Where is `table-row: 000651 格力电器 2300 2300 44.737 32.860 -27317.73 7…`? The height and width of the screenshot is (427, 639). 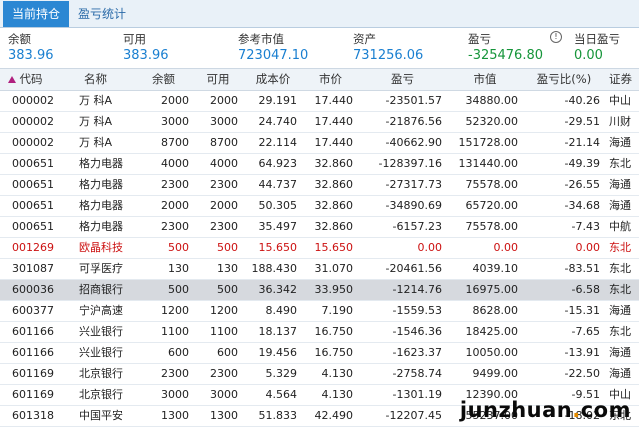
table-row: 000651 格力电器 2300 2300 44.737 32.860 -27317.73 7… is located at coordinates (319, 185).